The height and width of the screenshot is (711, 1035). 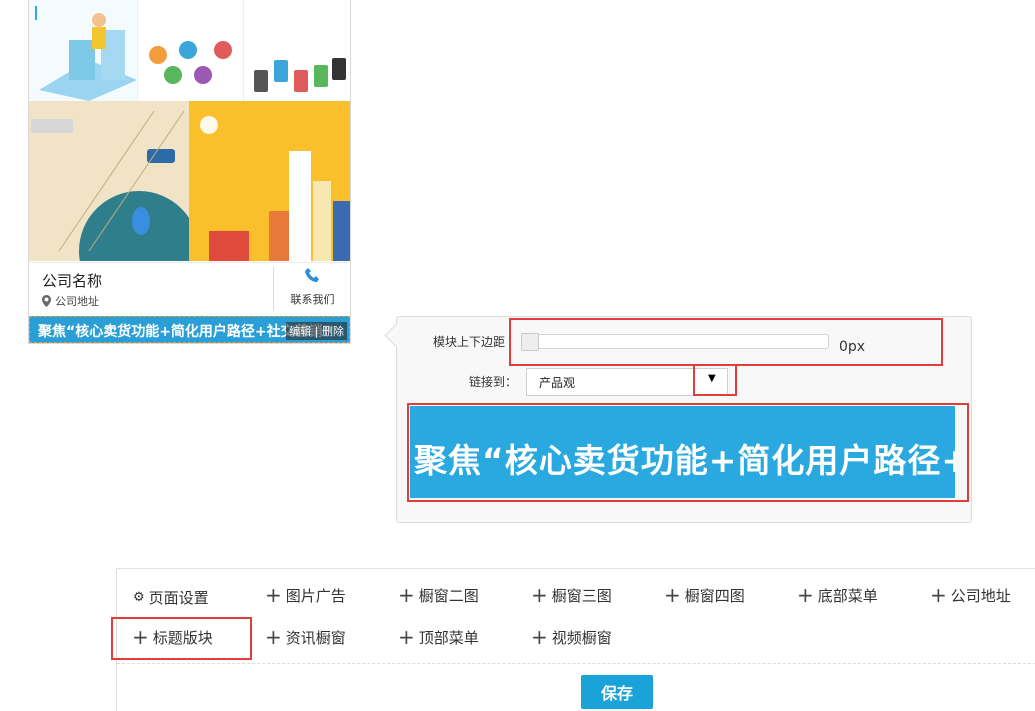 I want to click on phone-icon, so click(x=311, y=275).